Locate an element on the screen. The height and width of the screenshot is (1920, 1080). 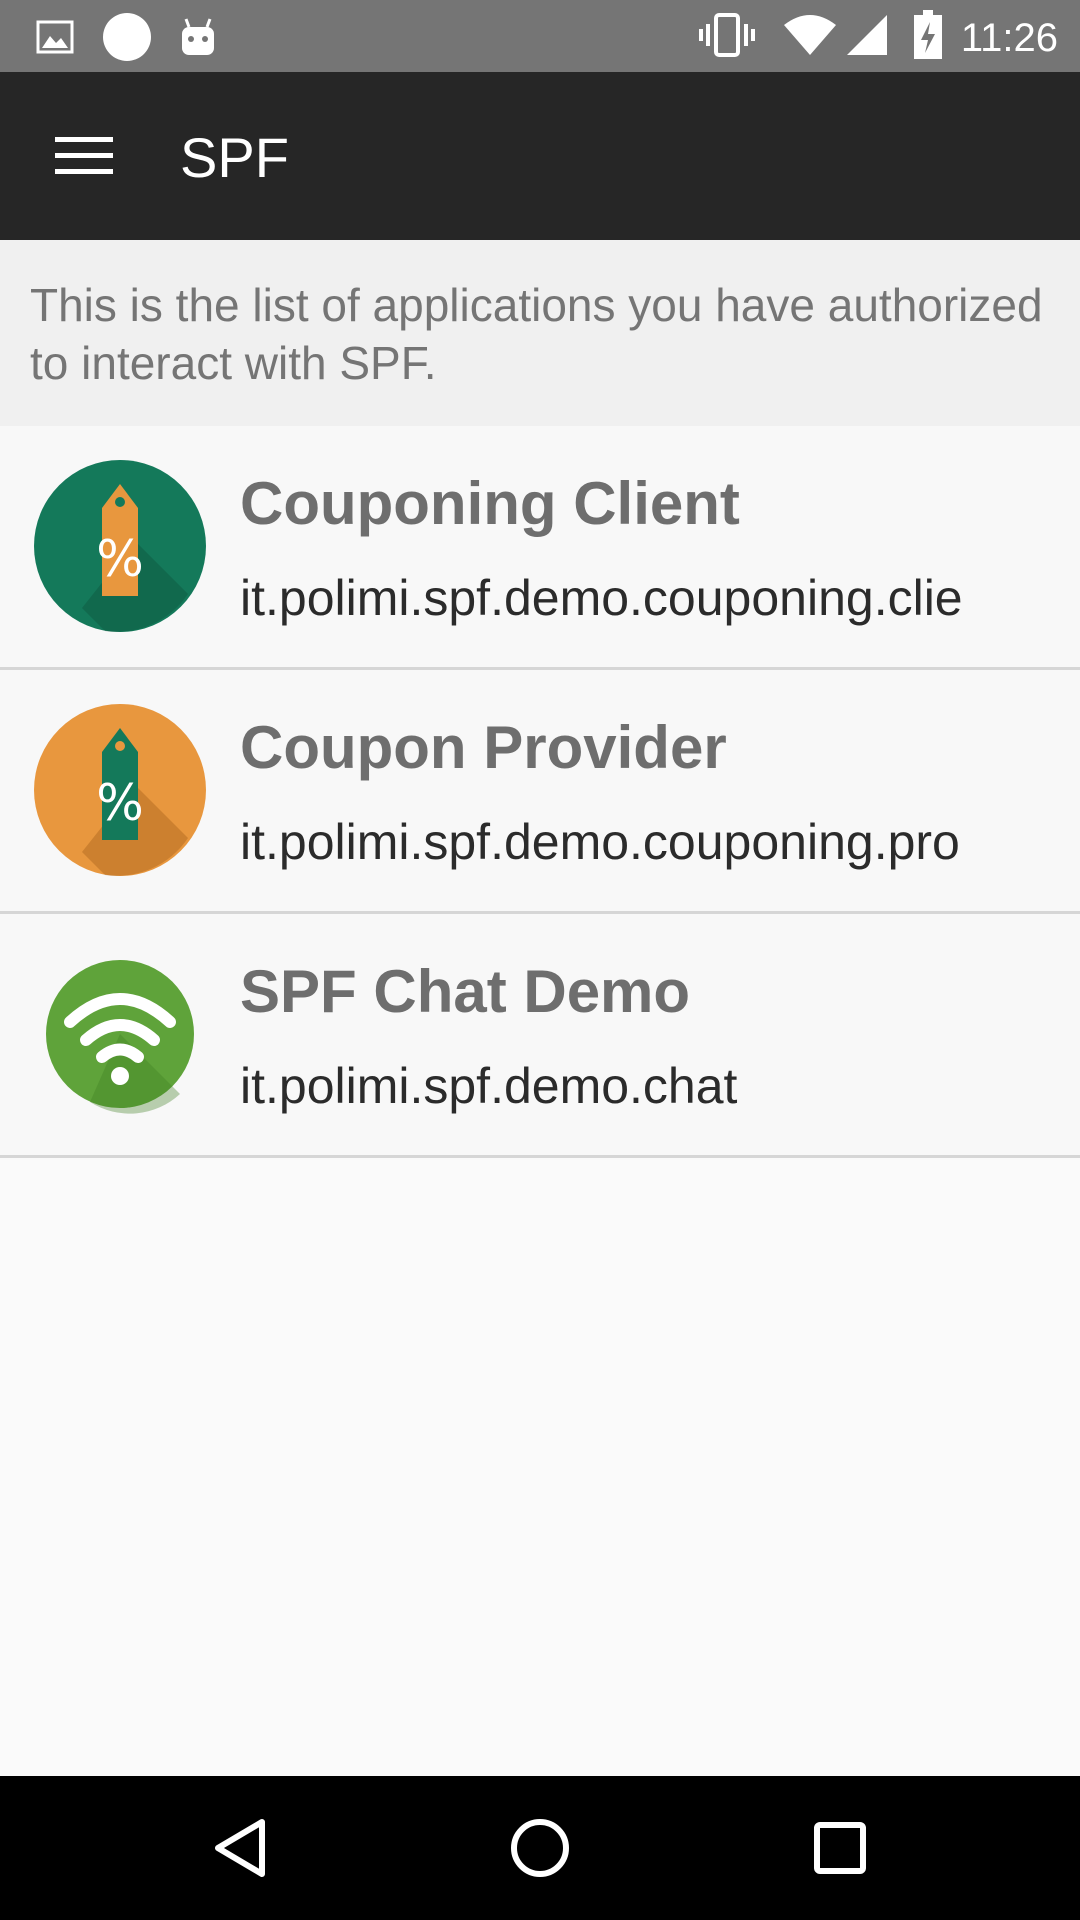
list-item: SPF Chat Demo it.polimi.spf.demo.chat is located at coordinates (540, 1036).